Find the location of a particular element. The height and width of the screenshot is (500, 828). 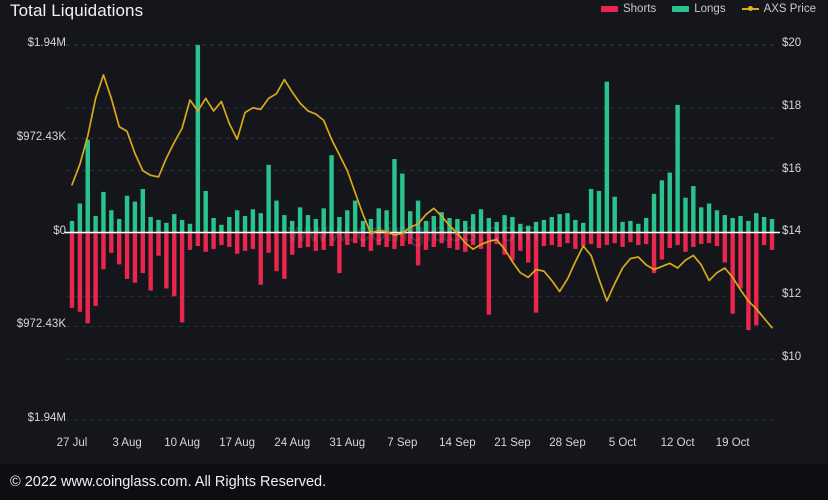

x-axis-tick-label: 31 Aug is located at coordinates (347, 443).